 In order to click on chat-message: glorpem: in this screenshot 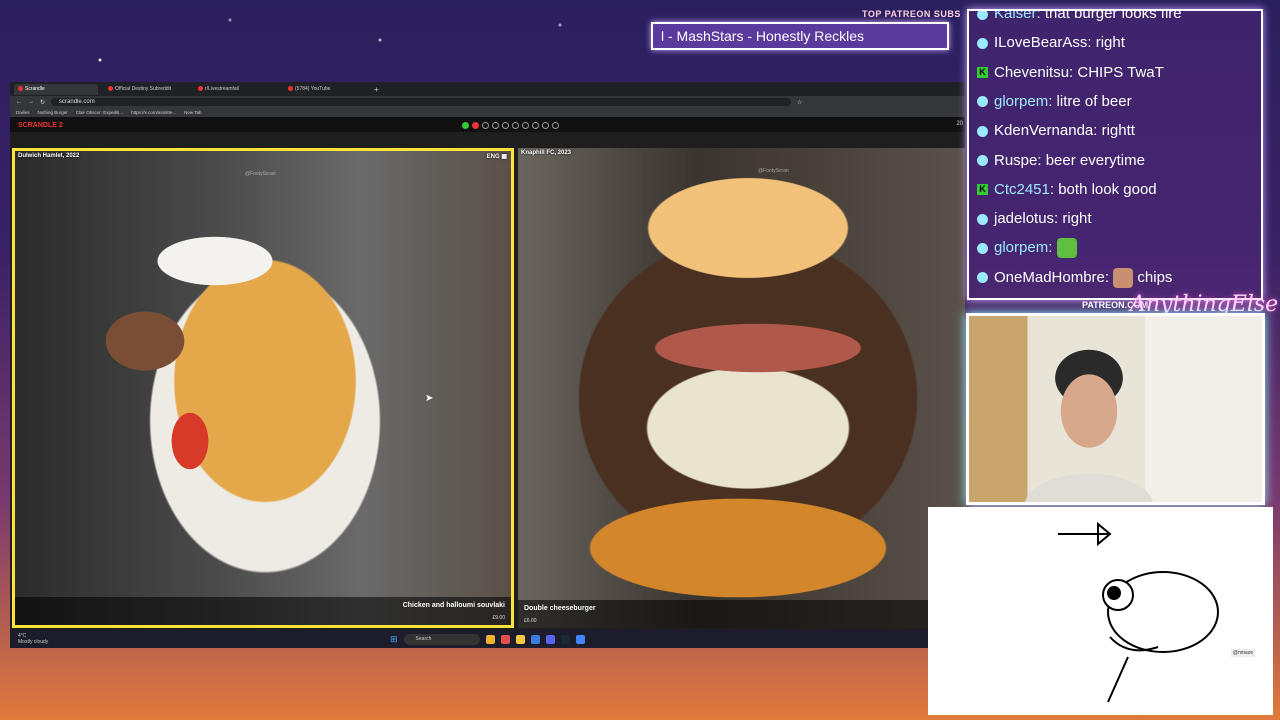, I will do `click(1117, 247)`.